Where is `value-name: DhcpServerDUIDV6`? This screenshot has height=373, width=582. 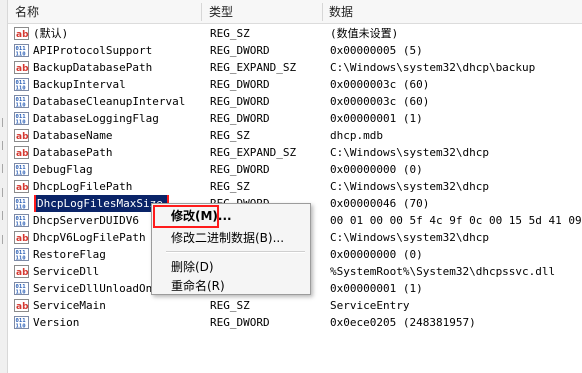 value-name: DhcpServerDUIDV6 is located at coordinates (86, 220).